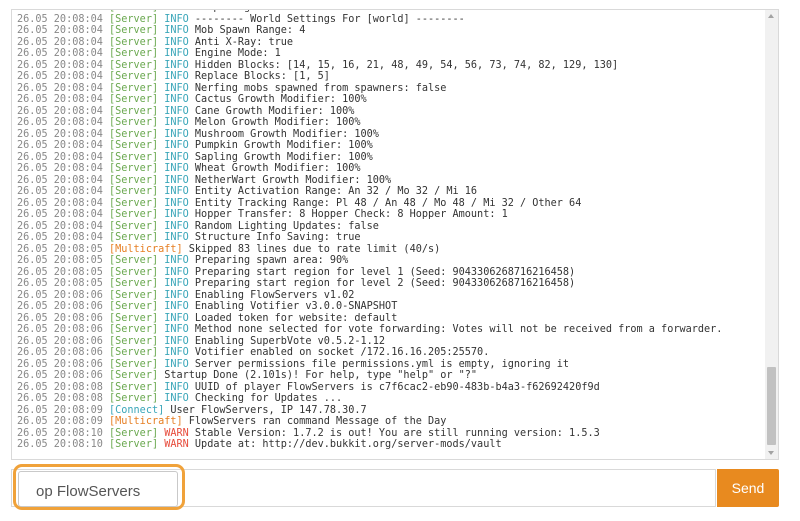 This screenshot has height=521, width=800. I want to click on log-message: Engine Mode: 1, so click(237, 53).